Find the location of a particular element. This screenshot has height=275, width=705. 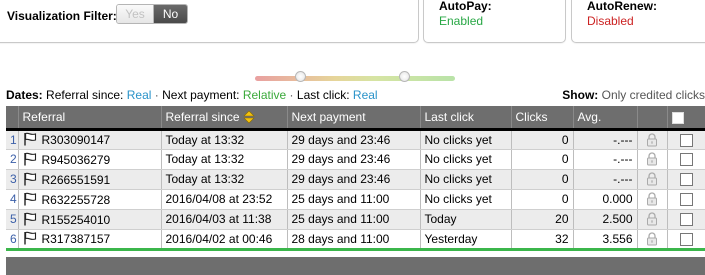

select-all-checkbox is located at coordinates (677, 117).